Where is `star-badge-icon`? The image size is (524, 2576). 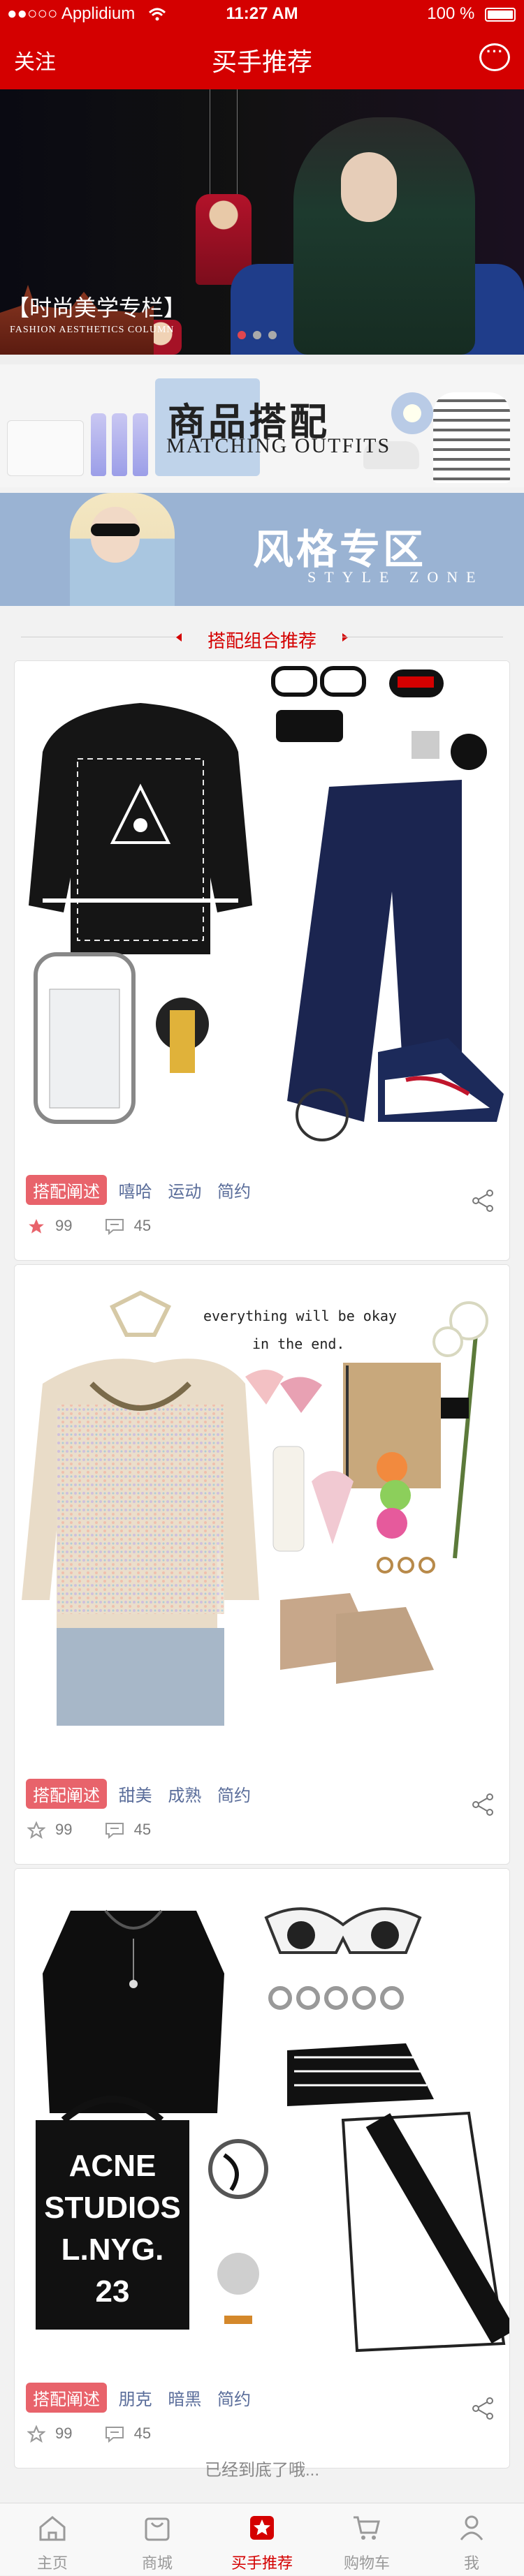
star-badge-icon is located at coordinates (262, 2528).